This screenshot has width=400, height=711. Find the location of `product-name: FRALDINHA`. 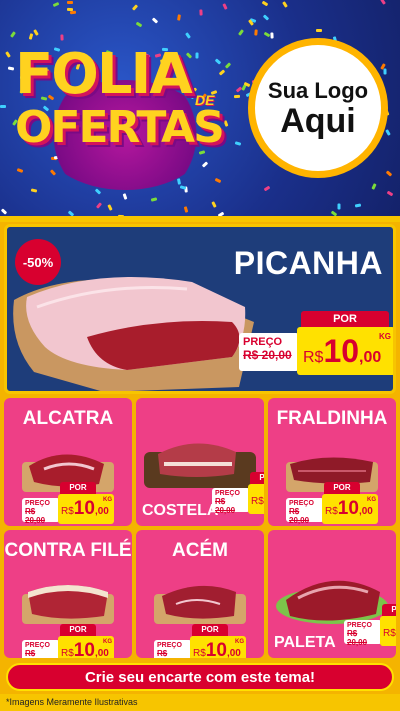

product-name: FRALDINHA is located at coordinates (332, 418).